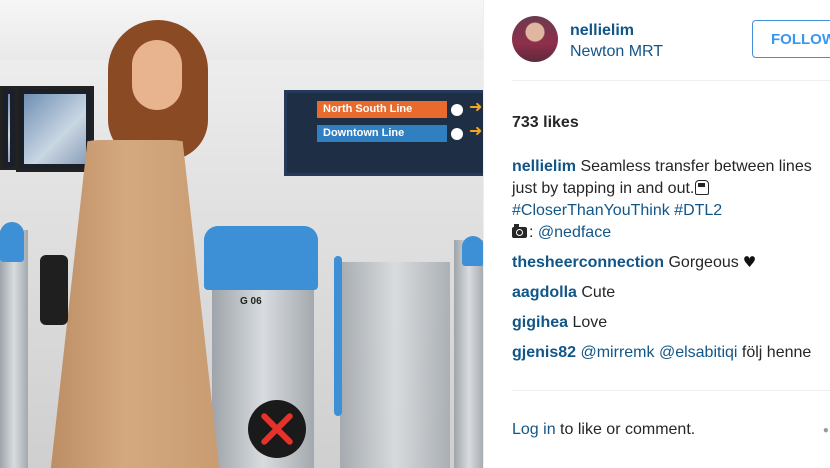 This screenshot has width=830, height=468. Describe the element at coordinates (703, 262) in the screenshot. I see `comment-text: Gorgeous` at that location.